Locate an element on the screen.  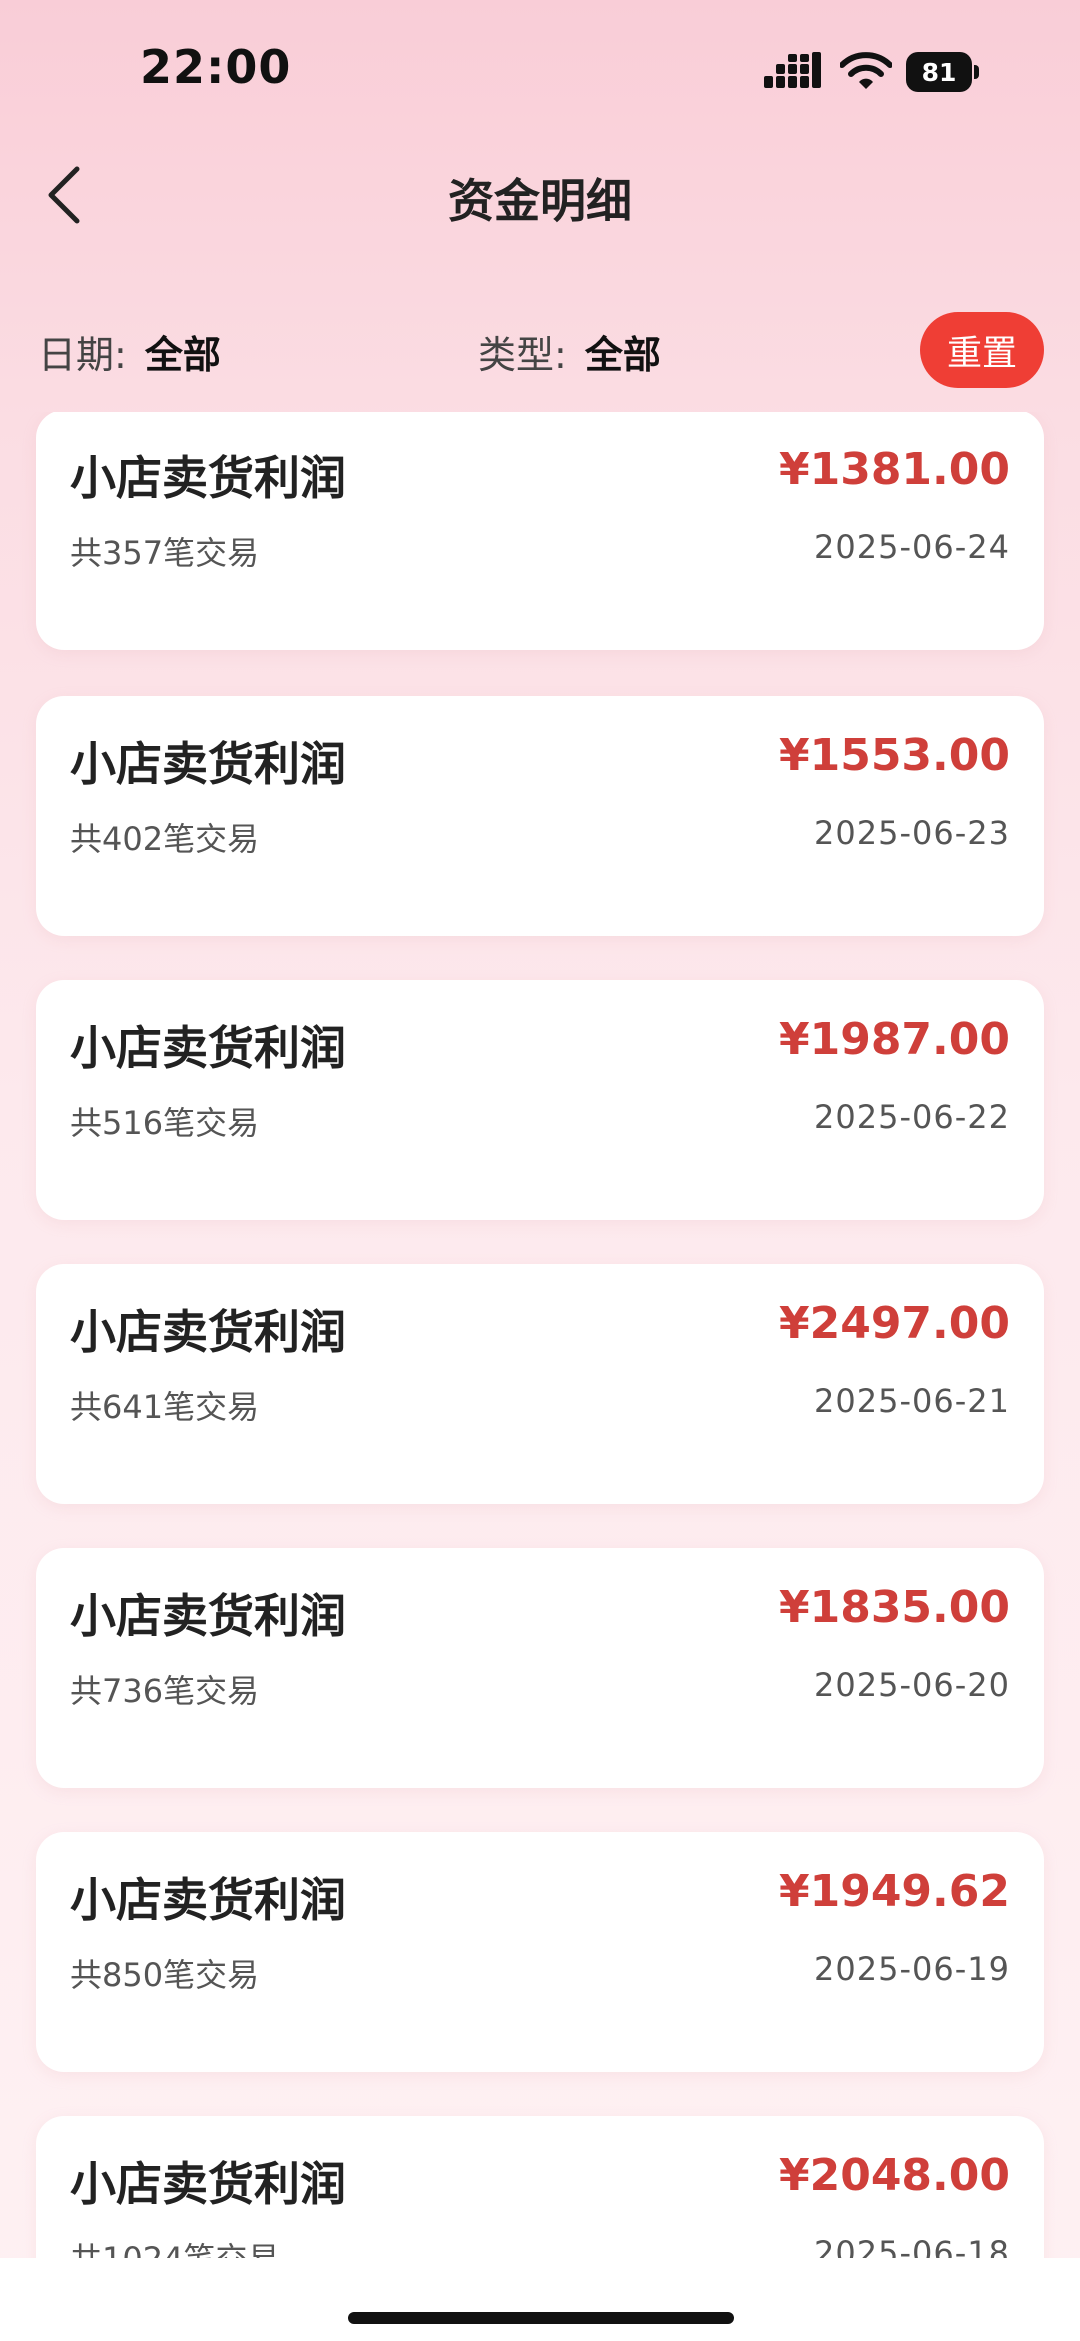
record-date: 2025-06-21 is located at coordinates (912, 1401).